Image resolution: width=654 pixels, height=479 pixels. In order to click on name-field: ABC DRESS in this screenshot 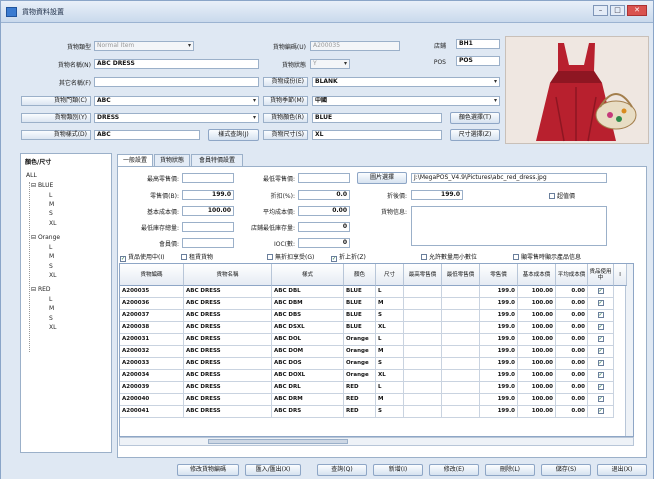, I will do `click(176, 64)`.